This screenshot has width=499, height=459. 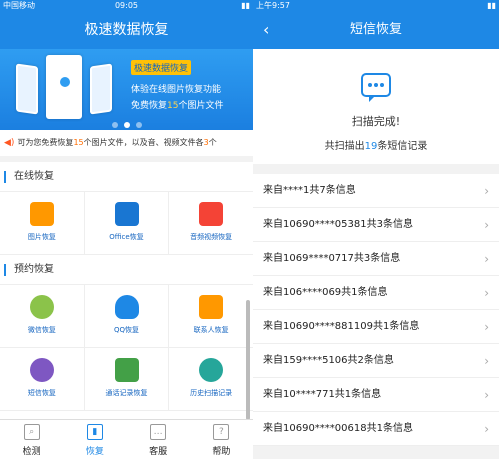 I want to click on list-item: 来自10****771共1条信息 ›, so click(x=376, y=395).